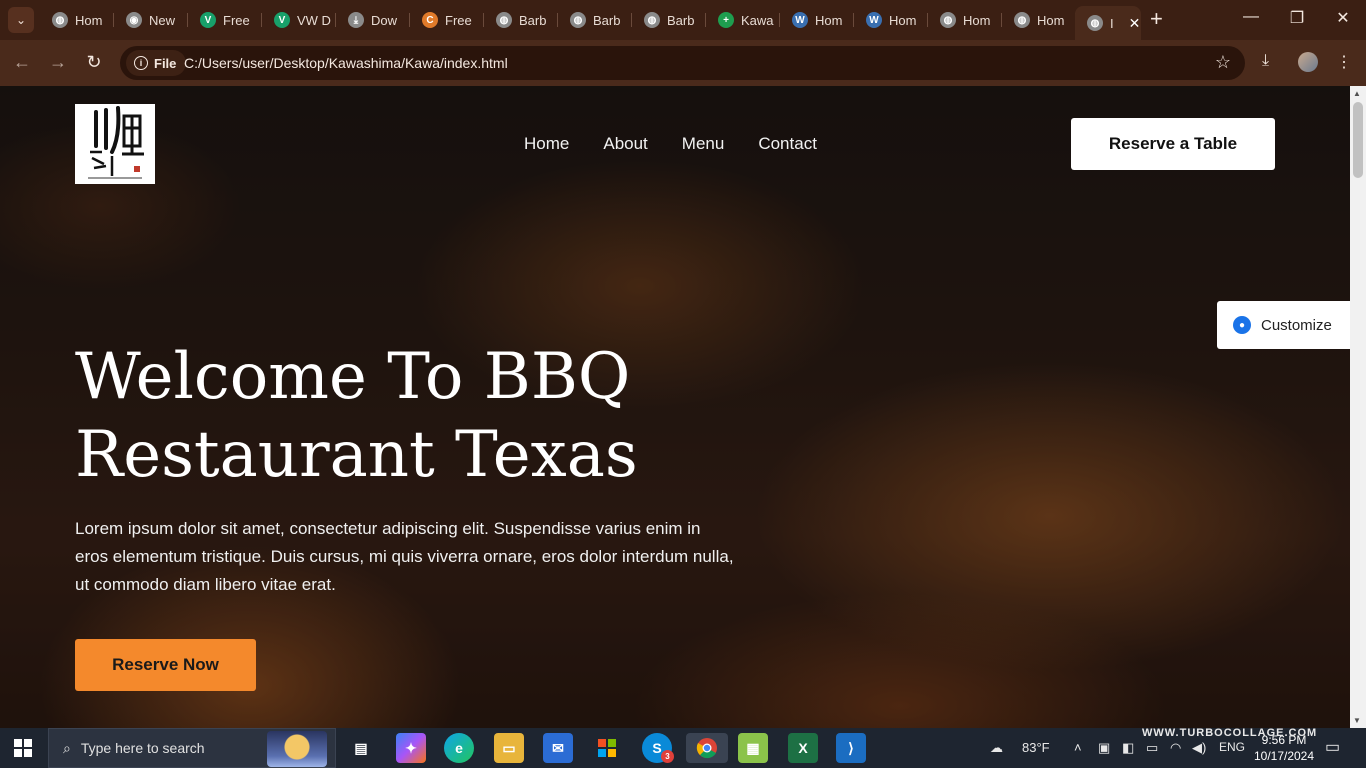 Image resolution: width=1366 pixels, height=768 pixels. What do you see at coordinates (1223, 62) in the screenshot?
I see `bookmark-star-icon: ☆` at bounding box center [1223, 62].